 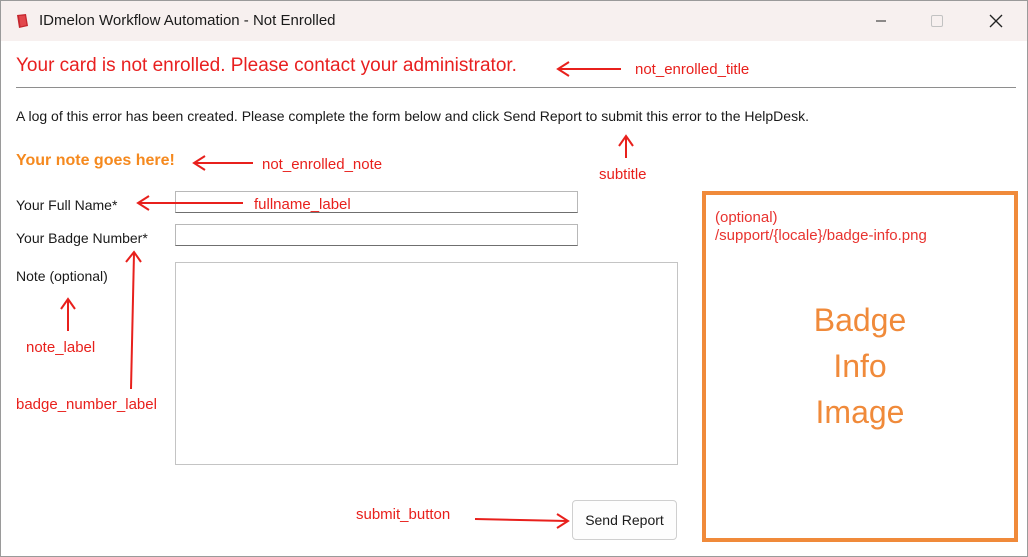 What do you see at coordinates (403, 514) in the screenshot?
I see `annotation-submit: submit_button` at bounding box center [403, 514].